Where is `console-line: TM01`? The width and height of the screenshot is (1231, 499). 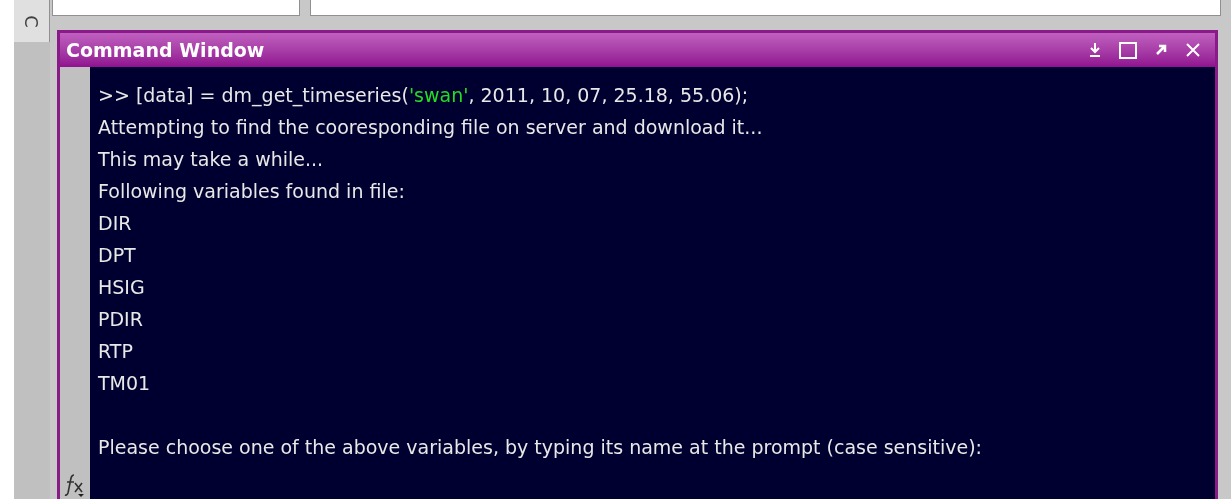 console-line: TM01 is located at coordinates (125, 383).